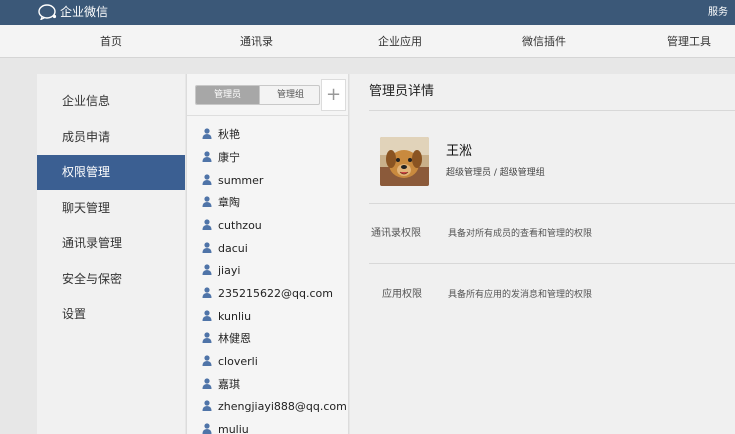 Image resolution: width=735 pixels, height=434 pixels. I want to click on member-item: 林健恩, so click(226, 339).